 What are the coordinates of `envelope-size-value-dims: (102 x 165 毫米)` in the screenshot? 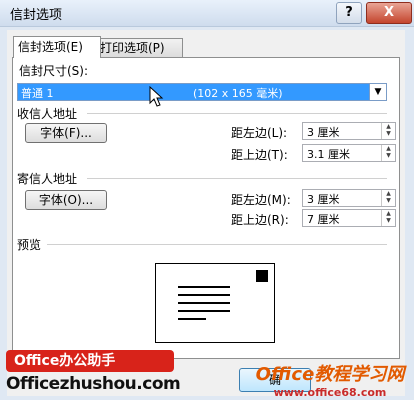 It's located at (238, 93).